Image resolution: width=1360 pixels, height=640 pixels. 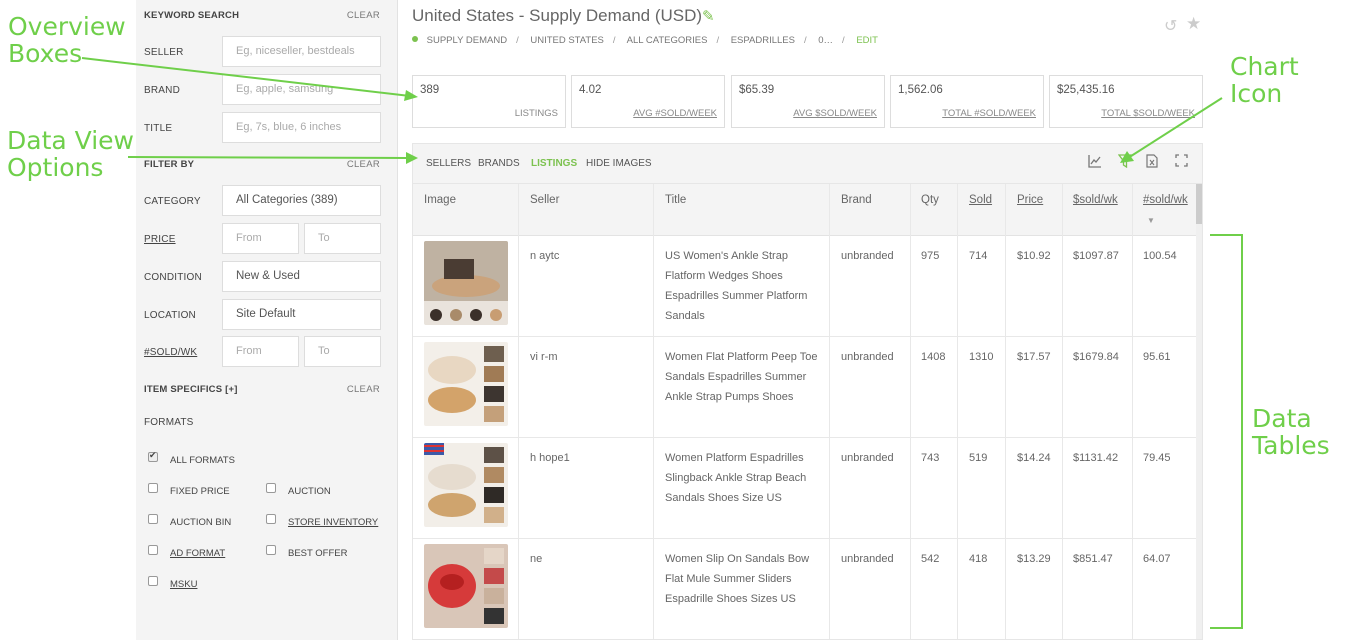 I want to click on sold-wk-from-input: From, so click(x=260, y=351).